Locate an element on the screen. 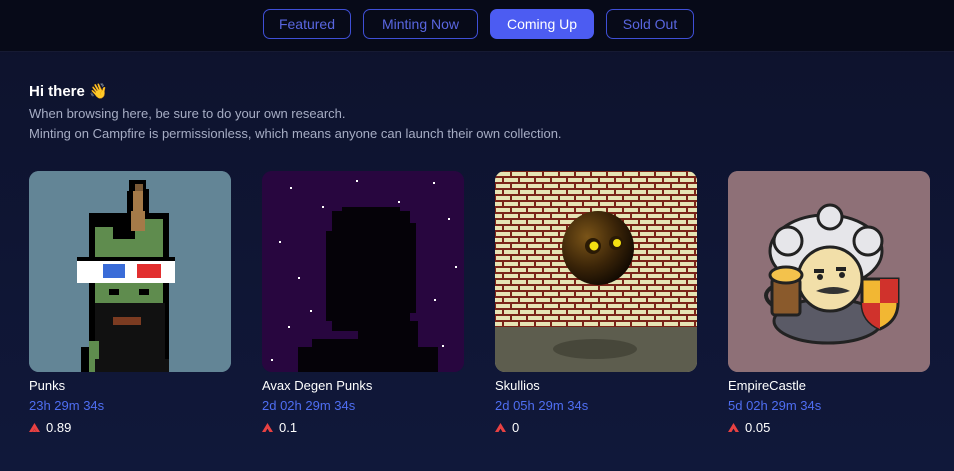 This screenshot has height=471, width=954. collection-card-skullios: Skullios 2d 05h 29m 34s 0 is located at coordinates (596, 303).